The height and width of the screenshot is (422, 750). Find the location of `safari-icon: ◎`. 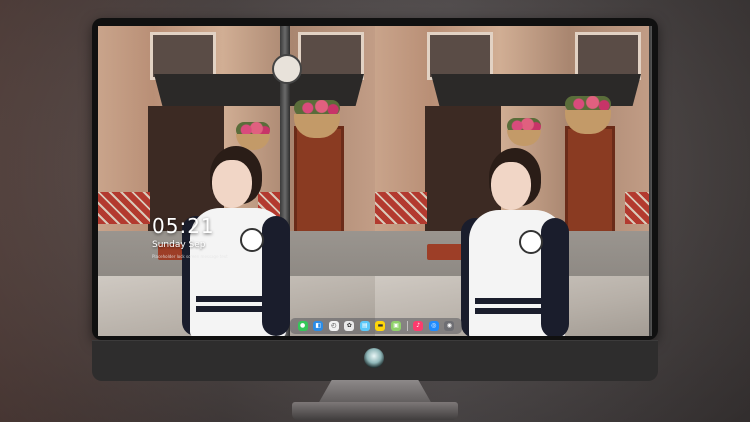

safari-icon: ◎ is located at coordinates (433, 326).